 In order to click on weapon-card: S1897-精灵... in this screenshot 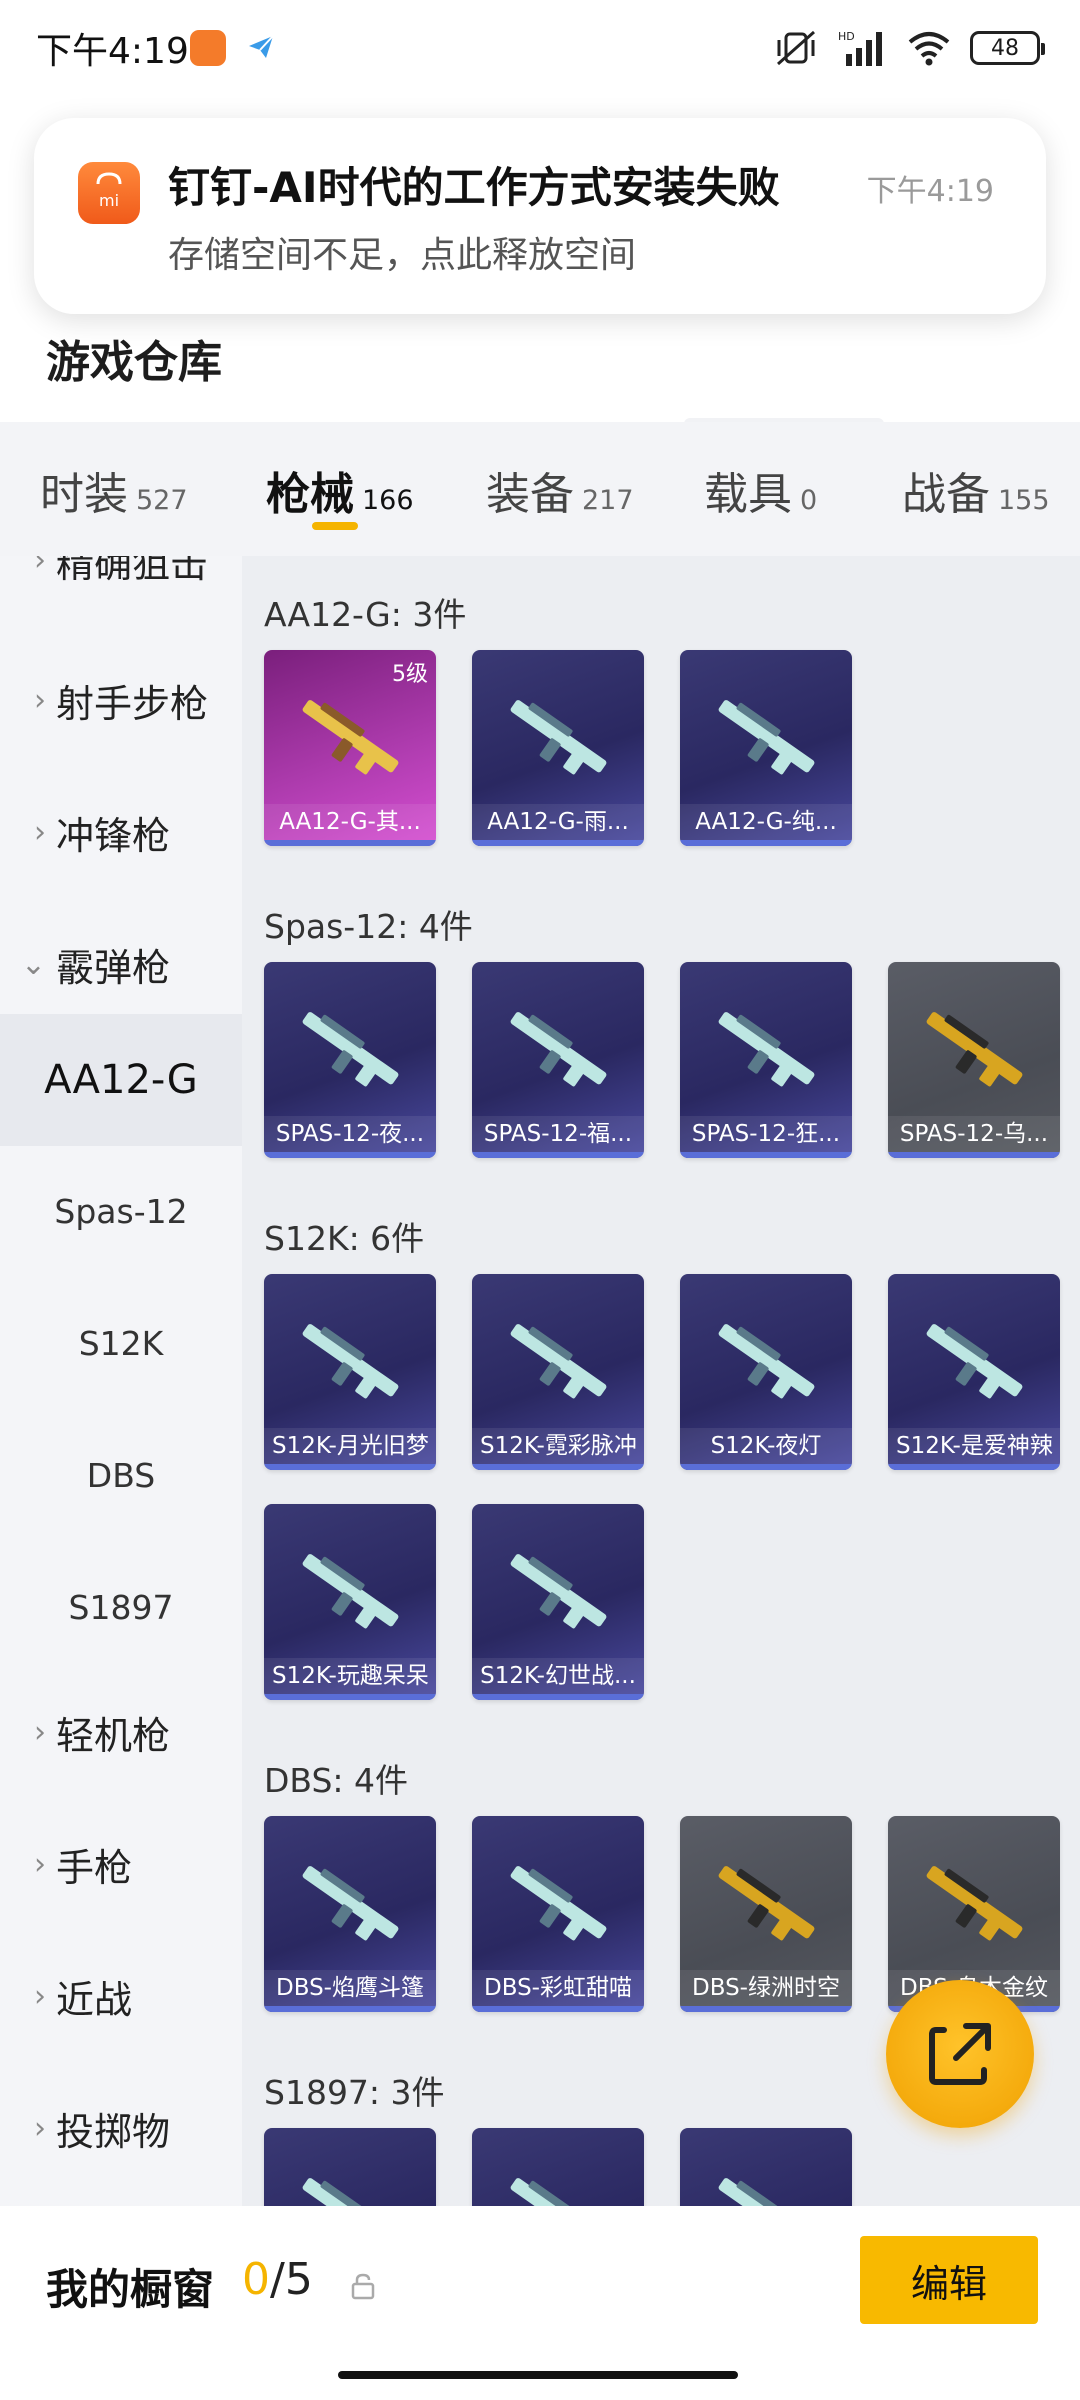, I will do `click(558, 2167)`.